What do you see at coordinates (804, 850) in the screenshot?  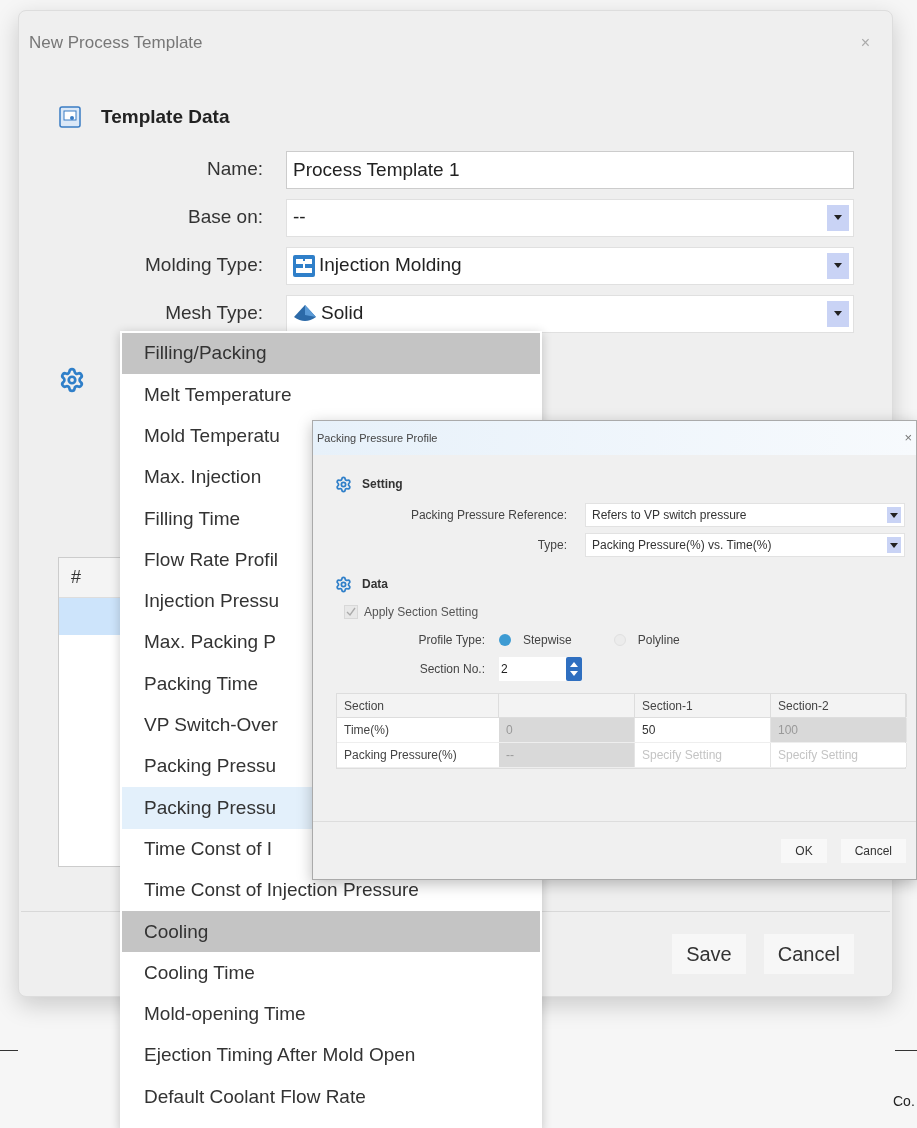 I see `ok-button: OK` at bounding box center [804, 850].